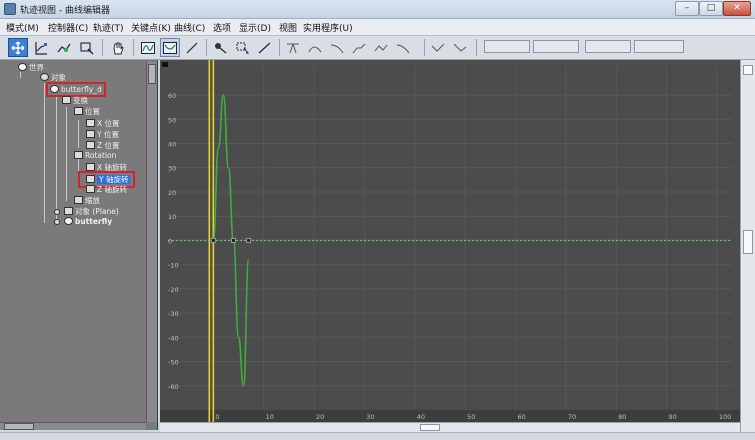 The width and height of the screenshot is (755, 440). I want to click on graph-vertical-scrollbar, so click(747, 246).